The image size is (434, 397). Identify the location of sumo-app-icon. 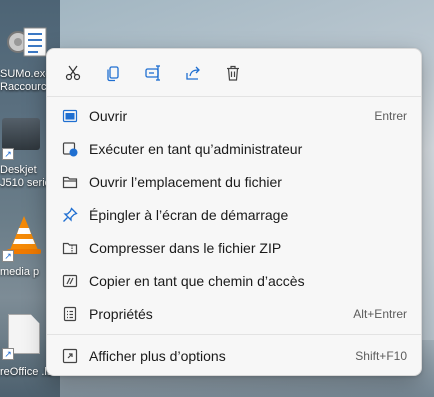
(27, 42).